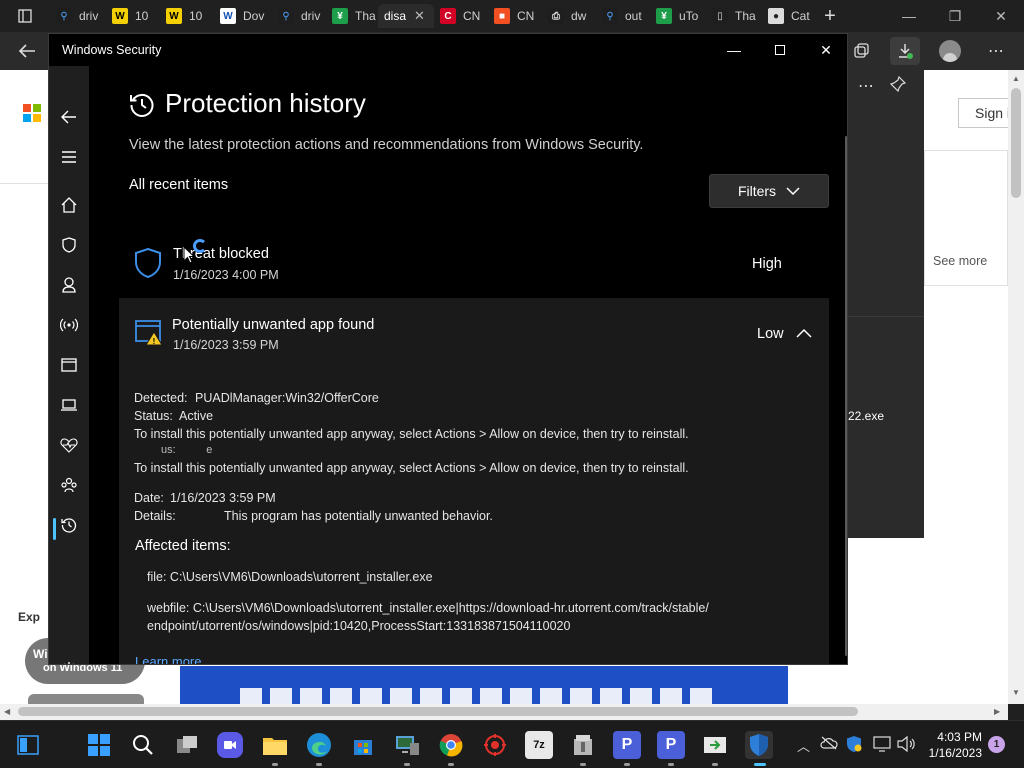  Describe the element at coordinates (829, 745) in the screenshot. I see `cloud-offline-icon` at that location.